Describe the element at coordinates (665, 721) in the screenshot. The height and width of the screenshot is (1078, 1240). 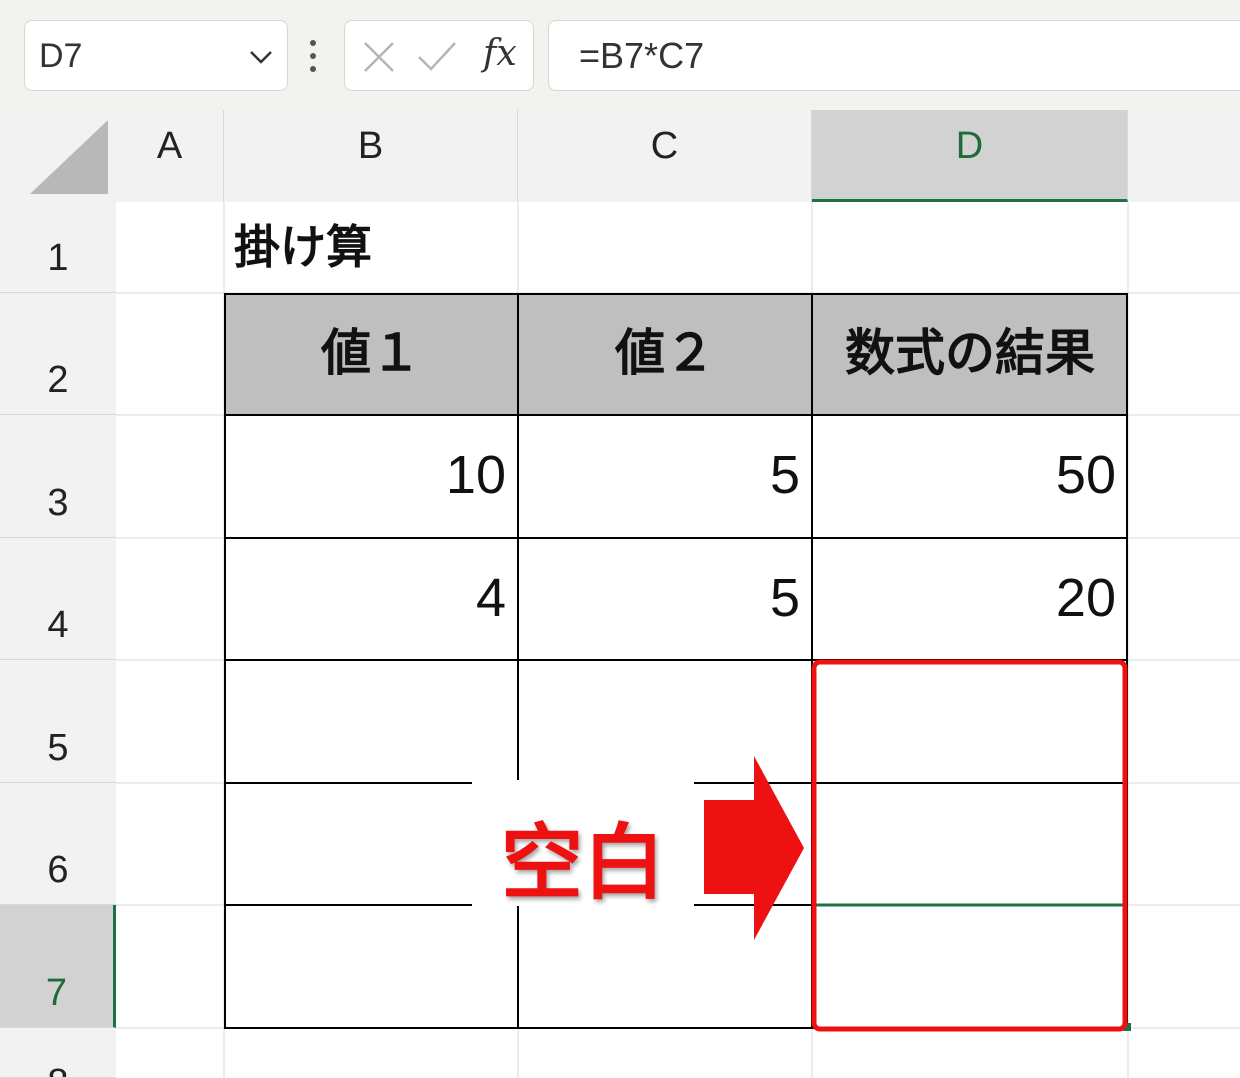
I see `cell-c5` at that location.